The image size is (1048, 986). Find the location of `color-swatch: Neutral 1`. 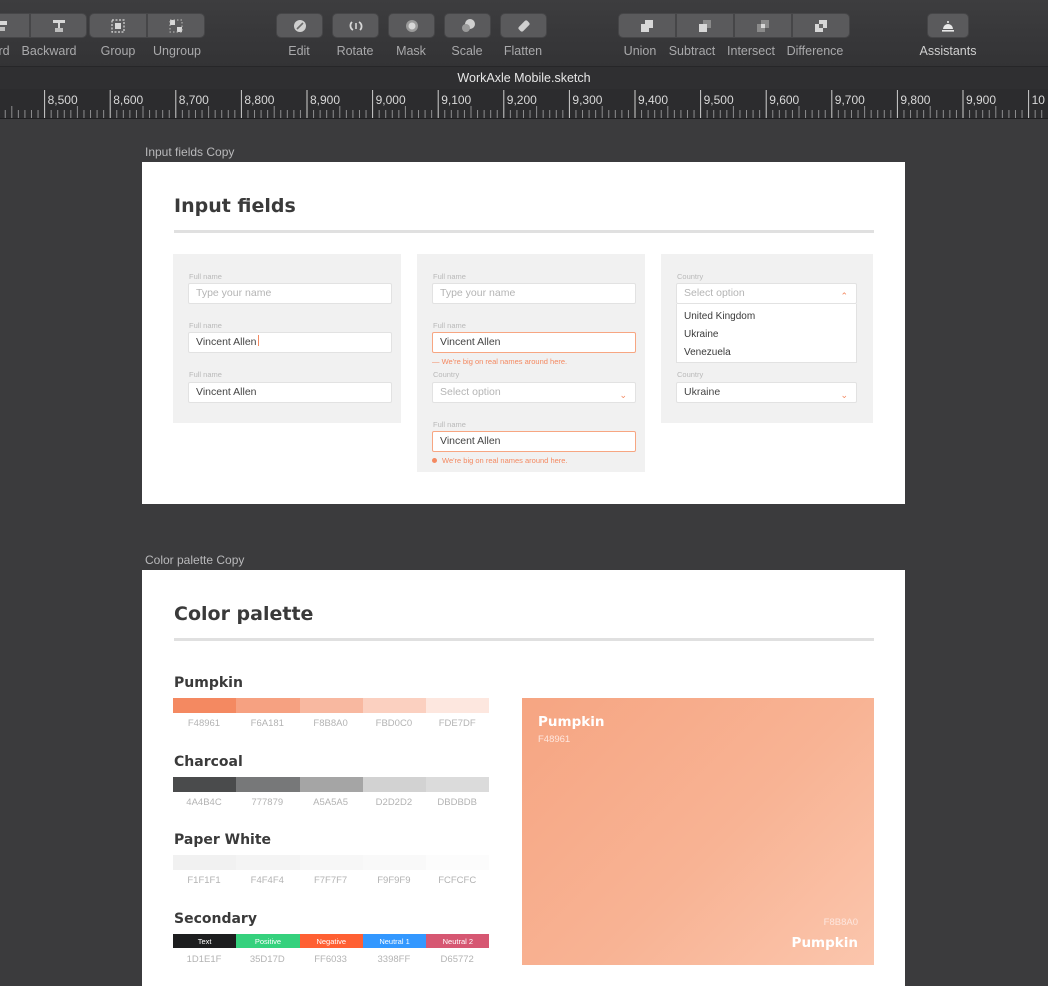

color-swatch: Neutral 1 is located at coordinates (394, 941).